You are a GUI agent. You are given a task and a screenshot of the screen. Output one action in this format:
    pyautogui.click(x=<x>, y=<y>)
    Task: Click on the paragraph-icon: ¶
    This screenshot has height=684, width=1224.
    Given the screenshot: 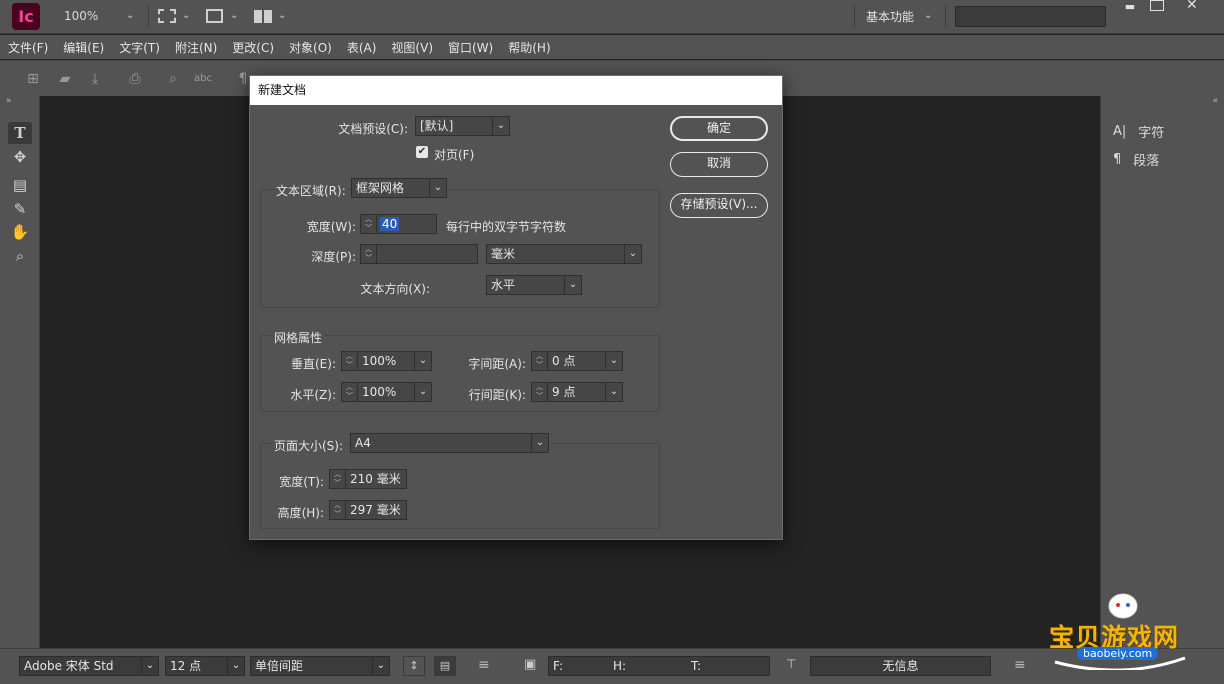 What is the action you would take?
    pyautogui.click(x=1117, y=159)
    